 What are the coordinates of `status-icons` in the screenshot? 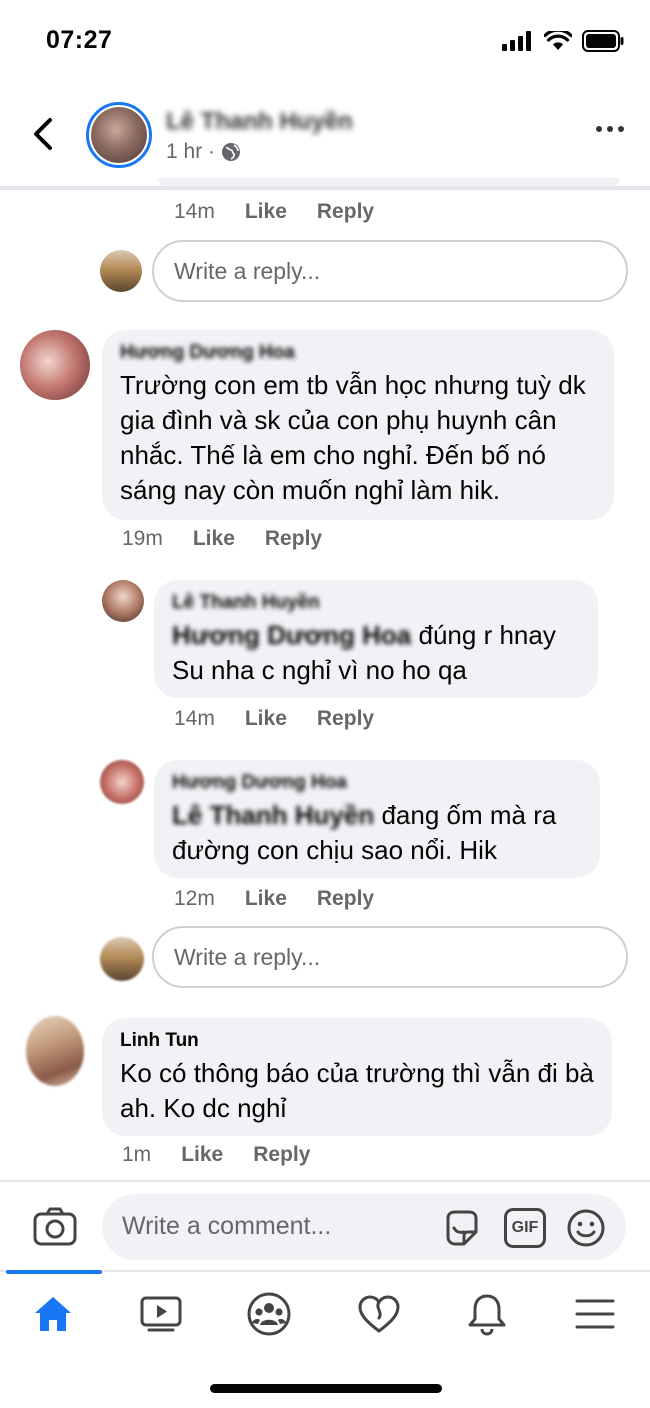 It's located at (563, 41).